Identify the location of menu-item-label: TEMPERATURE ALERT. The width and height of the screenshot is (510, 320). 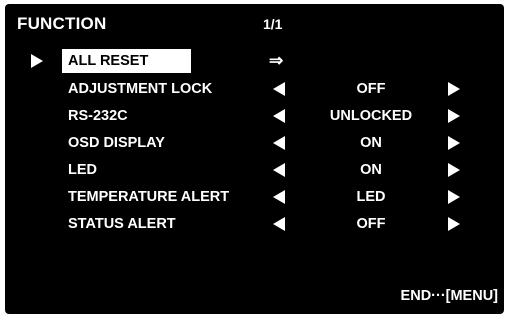
(149, 197).